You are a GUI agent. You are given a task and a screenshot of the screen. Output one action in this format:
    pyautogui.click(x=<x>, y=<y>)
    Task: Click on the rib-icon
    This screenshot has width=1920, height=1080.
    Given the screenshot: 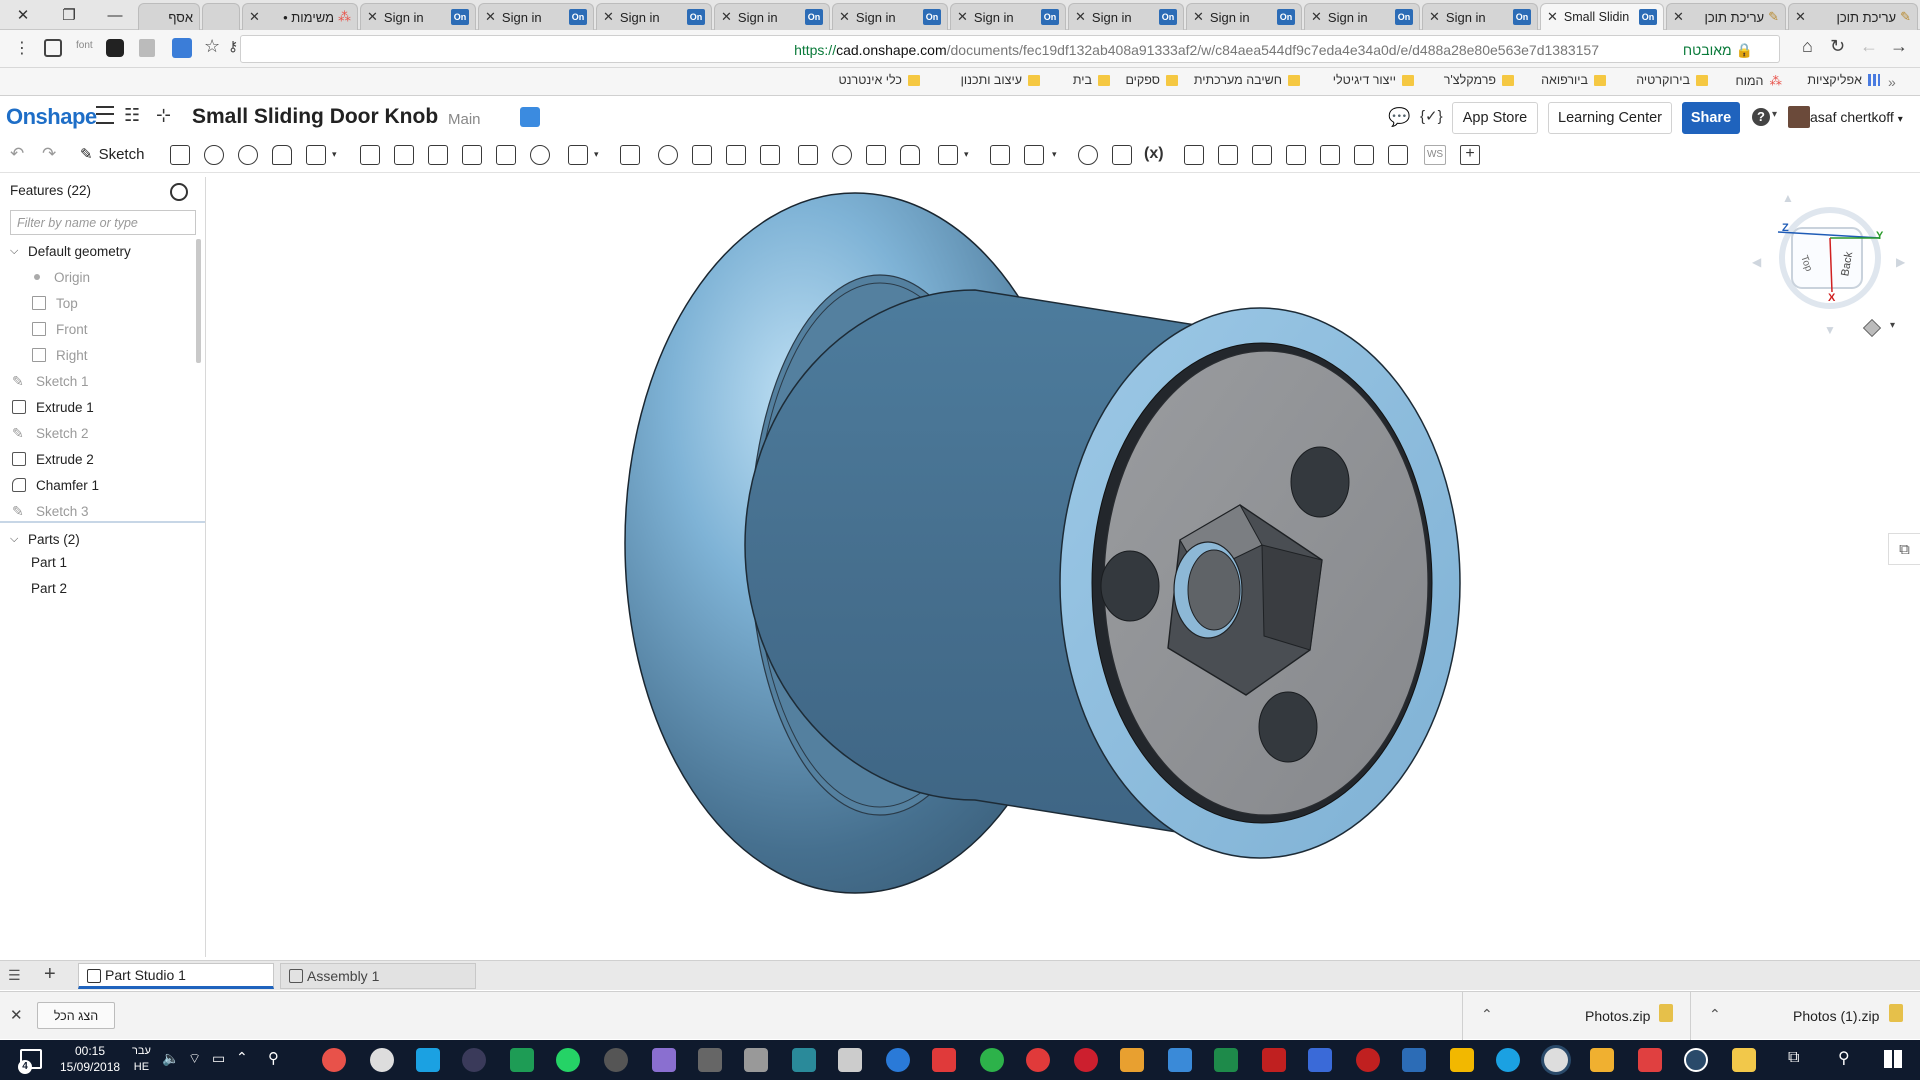 What is the action you would take?
    pyautogui.click(x=472, y=155)
    